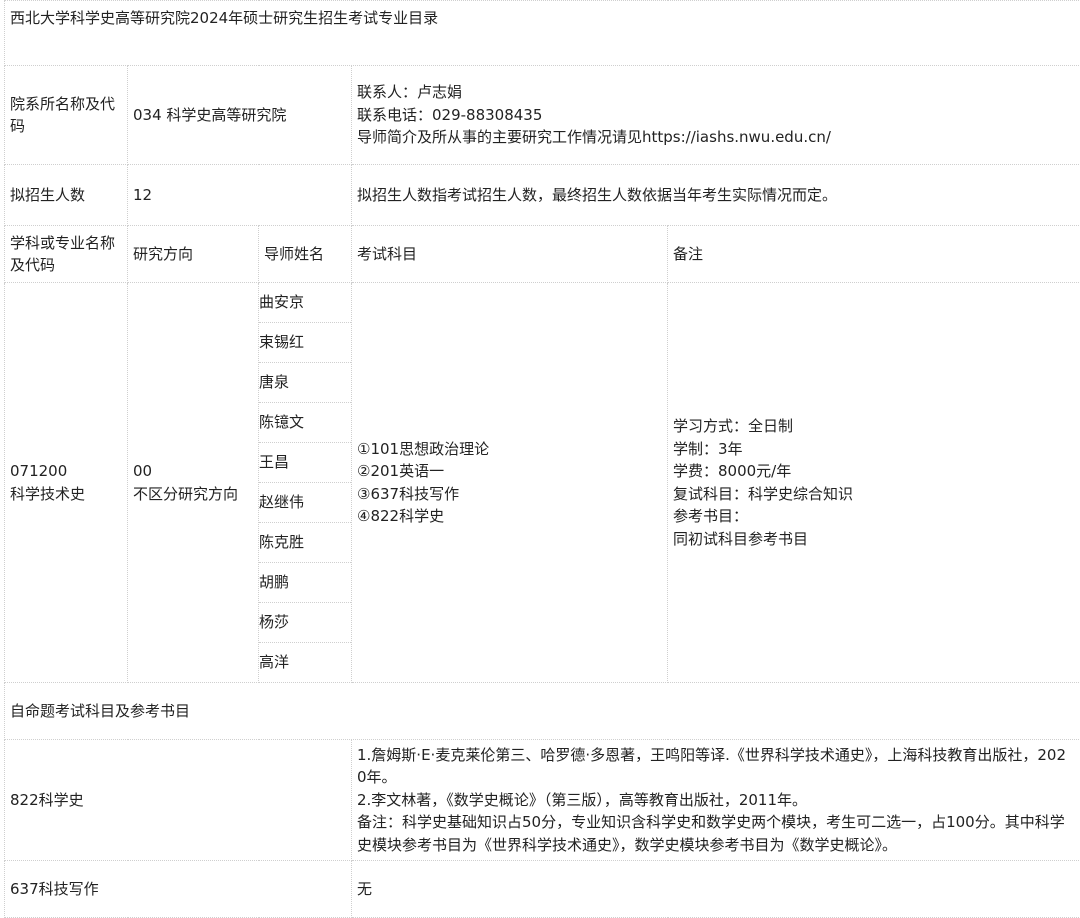 This screenshot has width=1080, height=918. I want to click on remark-item: 学习方式：全日制, so click(874, 426).